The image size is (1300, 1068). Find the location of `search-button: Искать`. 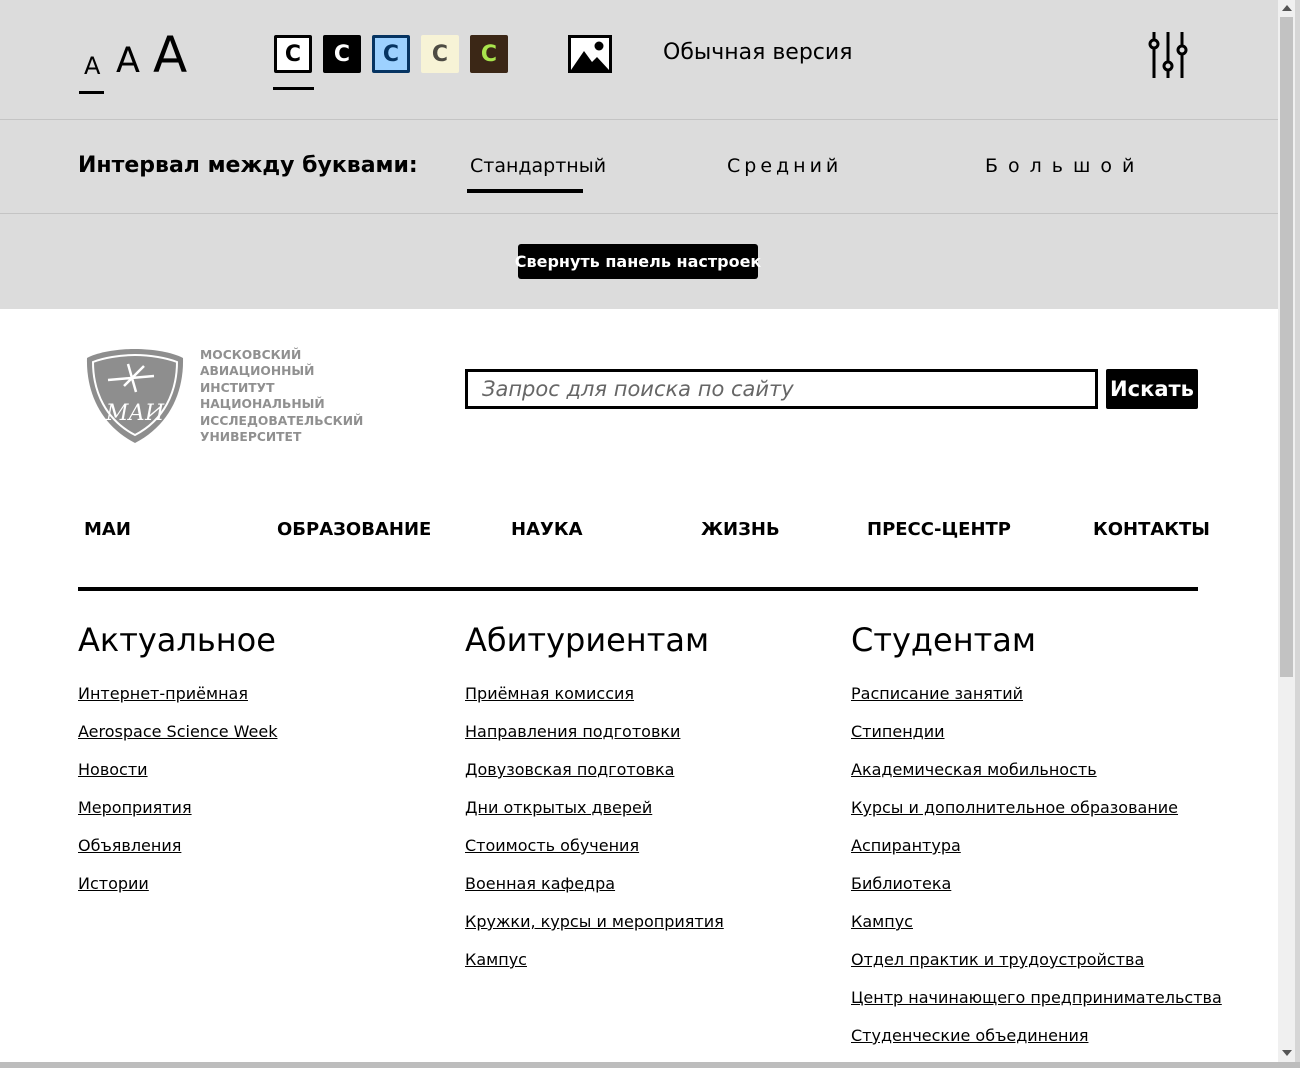

search-button: Искать is located at coordinates (1152, 389).